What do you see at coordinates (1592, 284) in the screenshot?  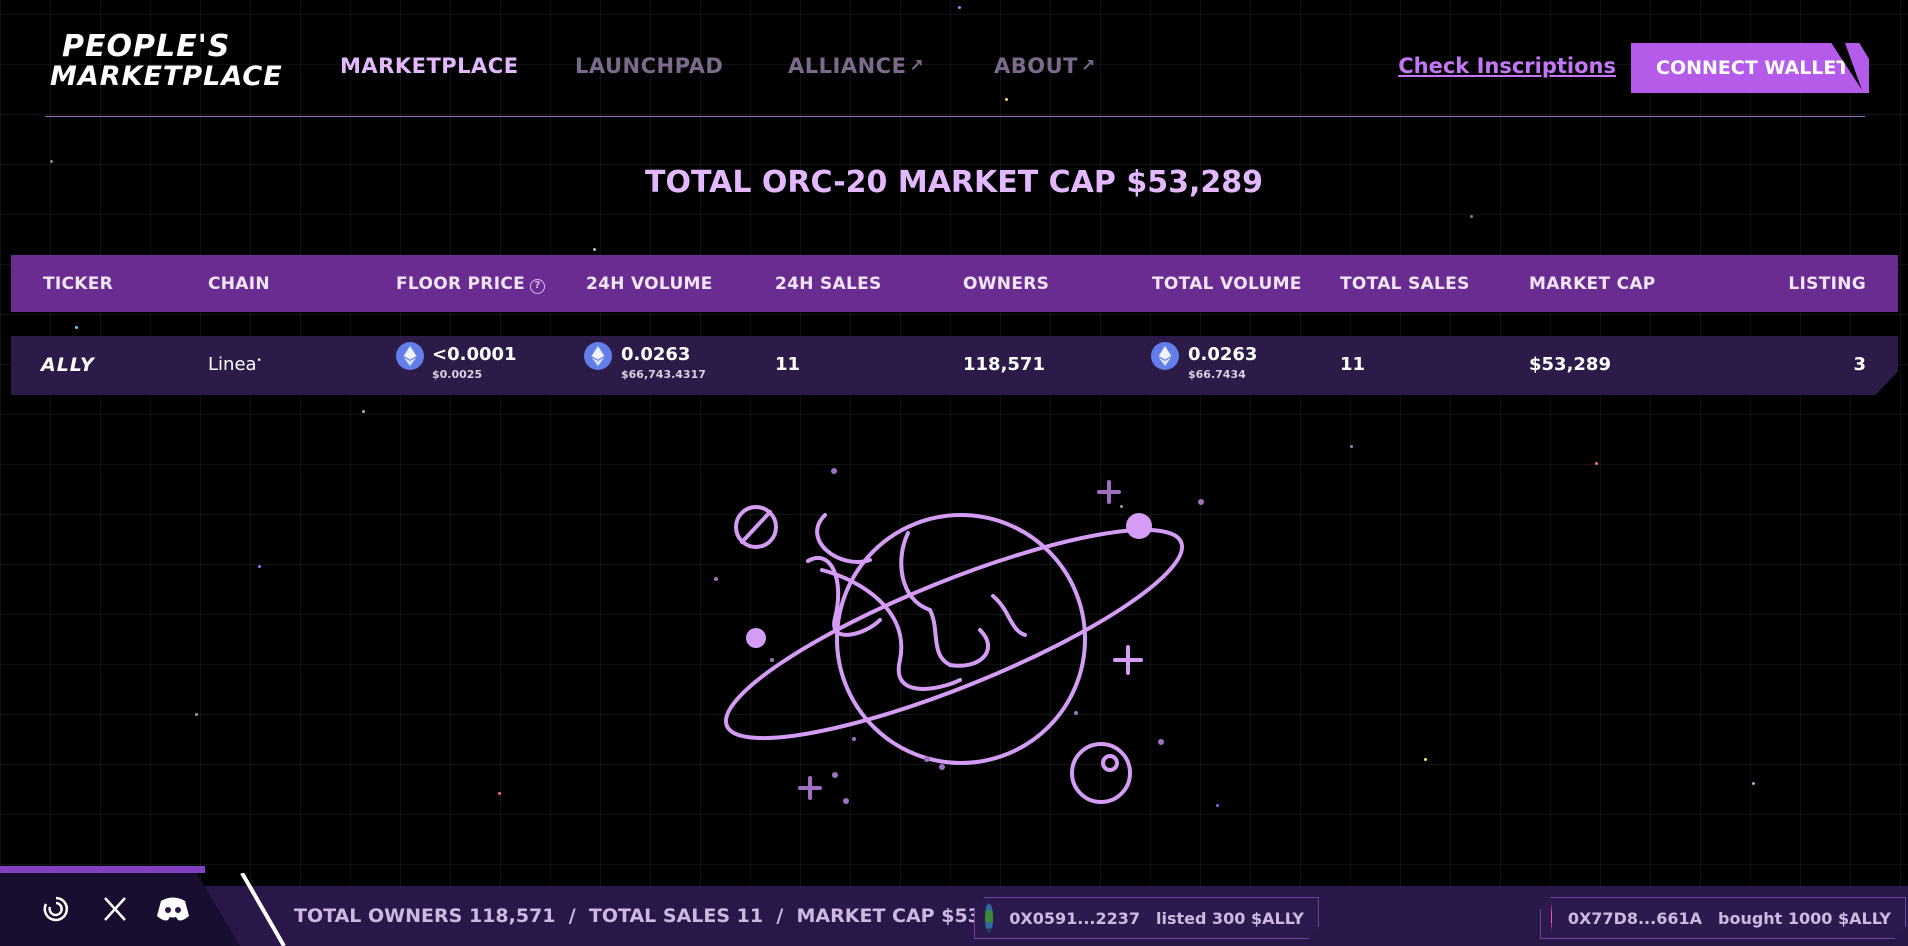 I see `column-market-cap: MARKET CAP` at bounding box center [1592, 284].